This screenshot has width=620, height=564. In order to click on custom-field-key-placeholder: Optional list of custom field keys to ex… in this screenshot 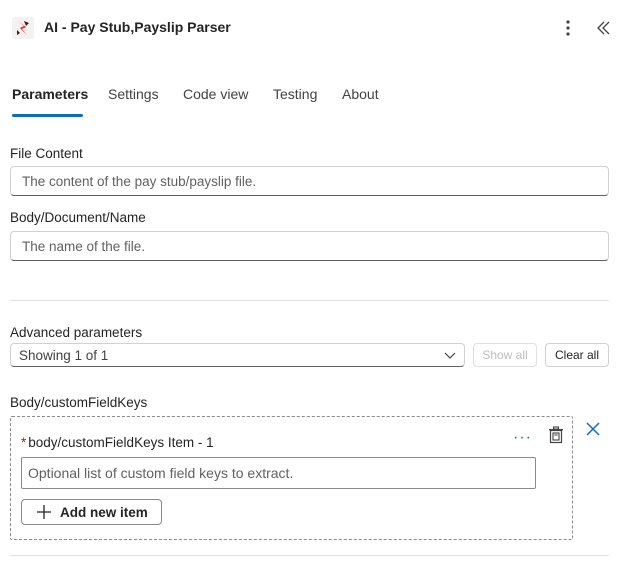, I will do `click(161, 473)`.